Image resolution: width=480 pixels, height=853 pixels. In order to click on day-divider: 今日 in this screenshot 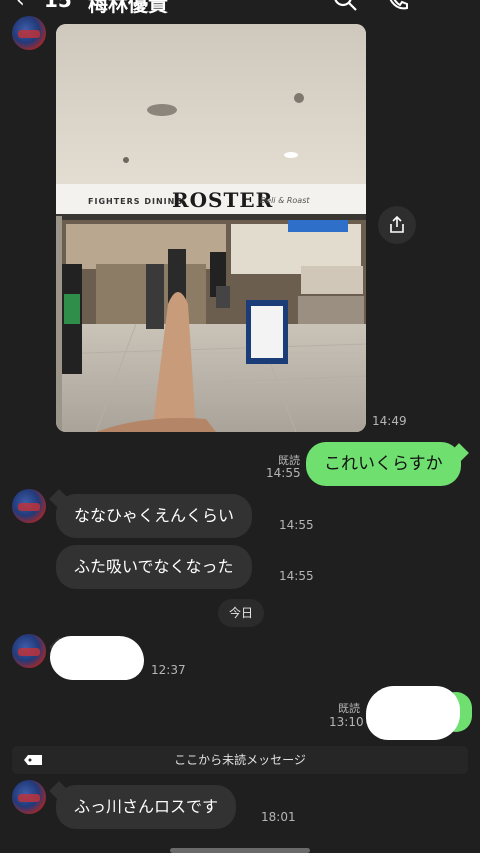, I will do `click(241, 613)`.